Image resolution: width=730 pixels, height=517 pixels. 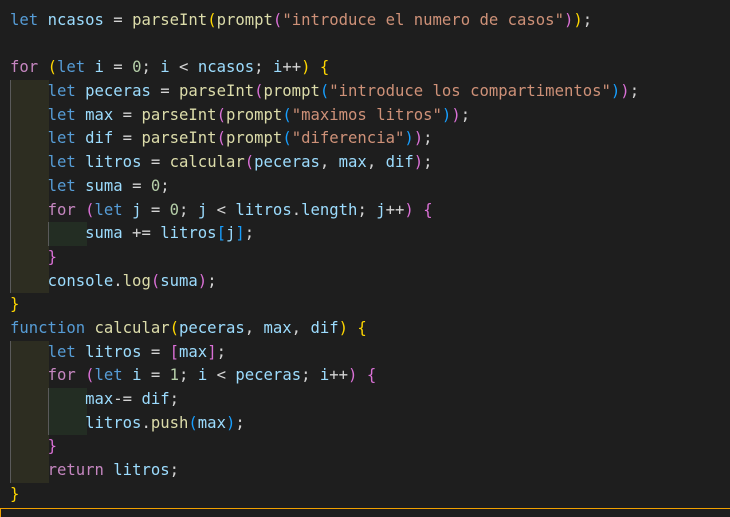 I want to click on code-token: ++, so click(x=292, y=67).